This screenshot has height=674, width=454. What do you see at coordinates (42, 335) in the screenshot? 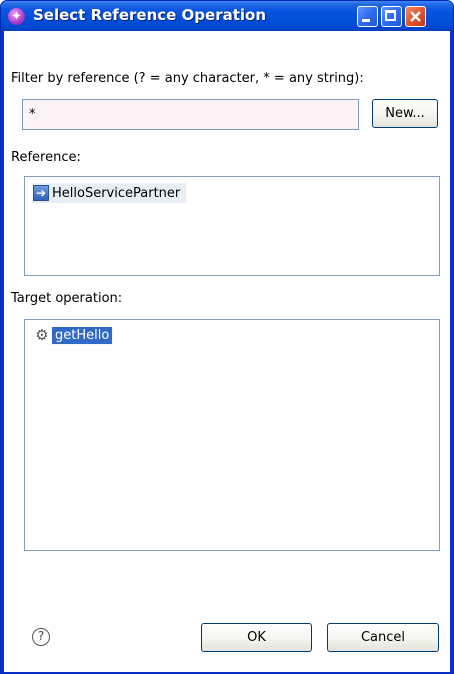
I see `operation-gear-icon: ⚙` at bounding box center [42, 335].